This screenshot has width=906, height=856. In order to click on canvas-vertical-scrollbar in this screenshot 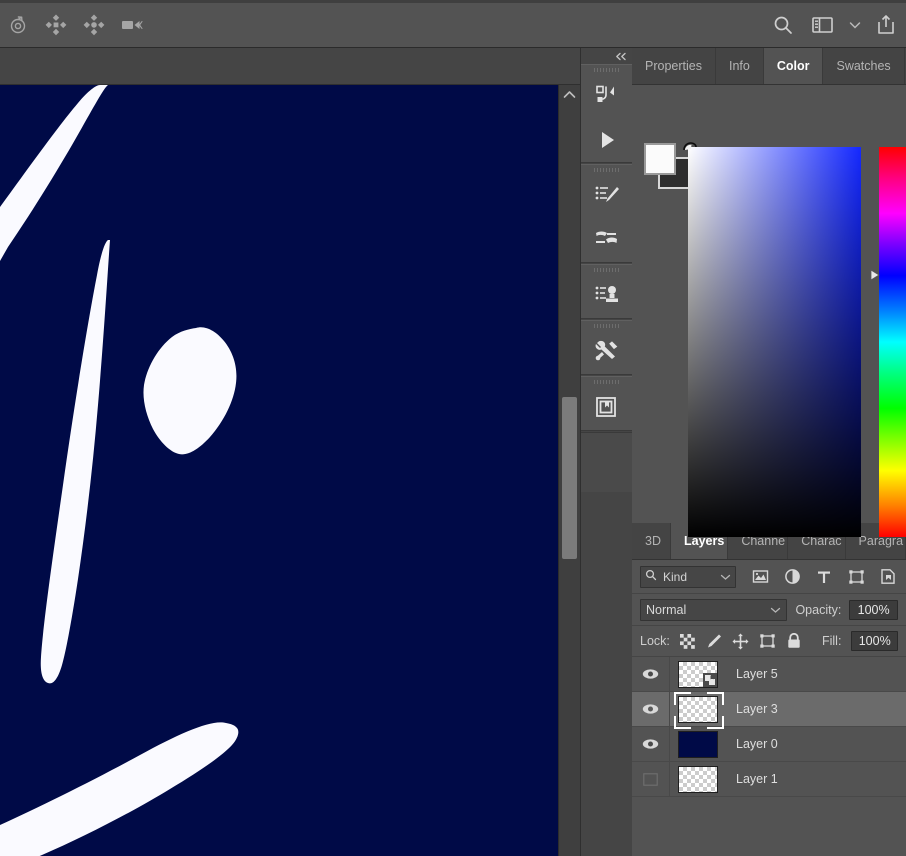, I will do `click(569, 470)`.